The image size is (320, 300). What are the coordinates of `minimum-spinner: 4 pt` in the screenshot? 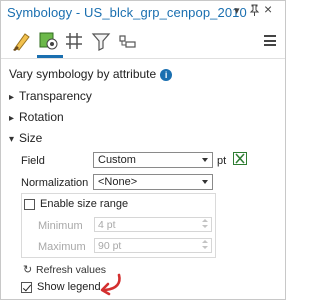 It's located at (153, 224).